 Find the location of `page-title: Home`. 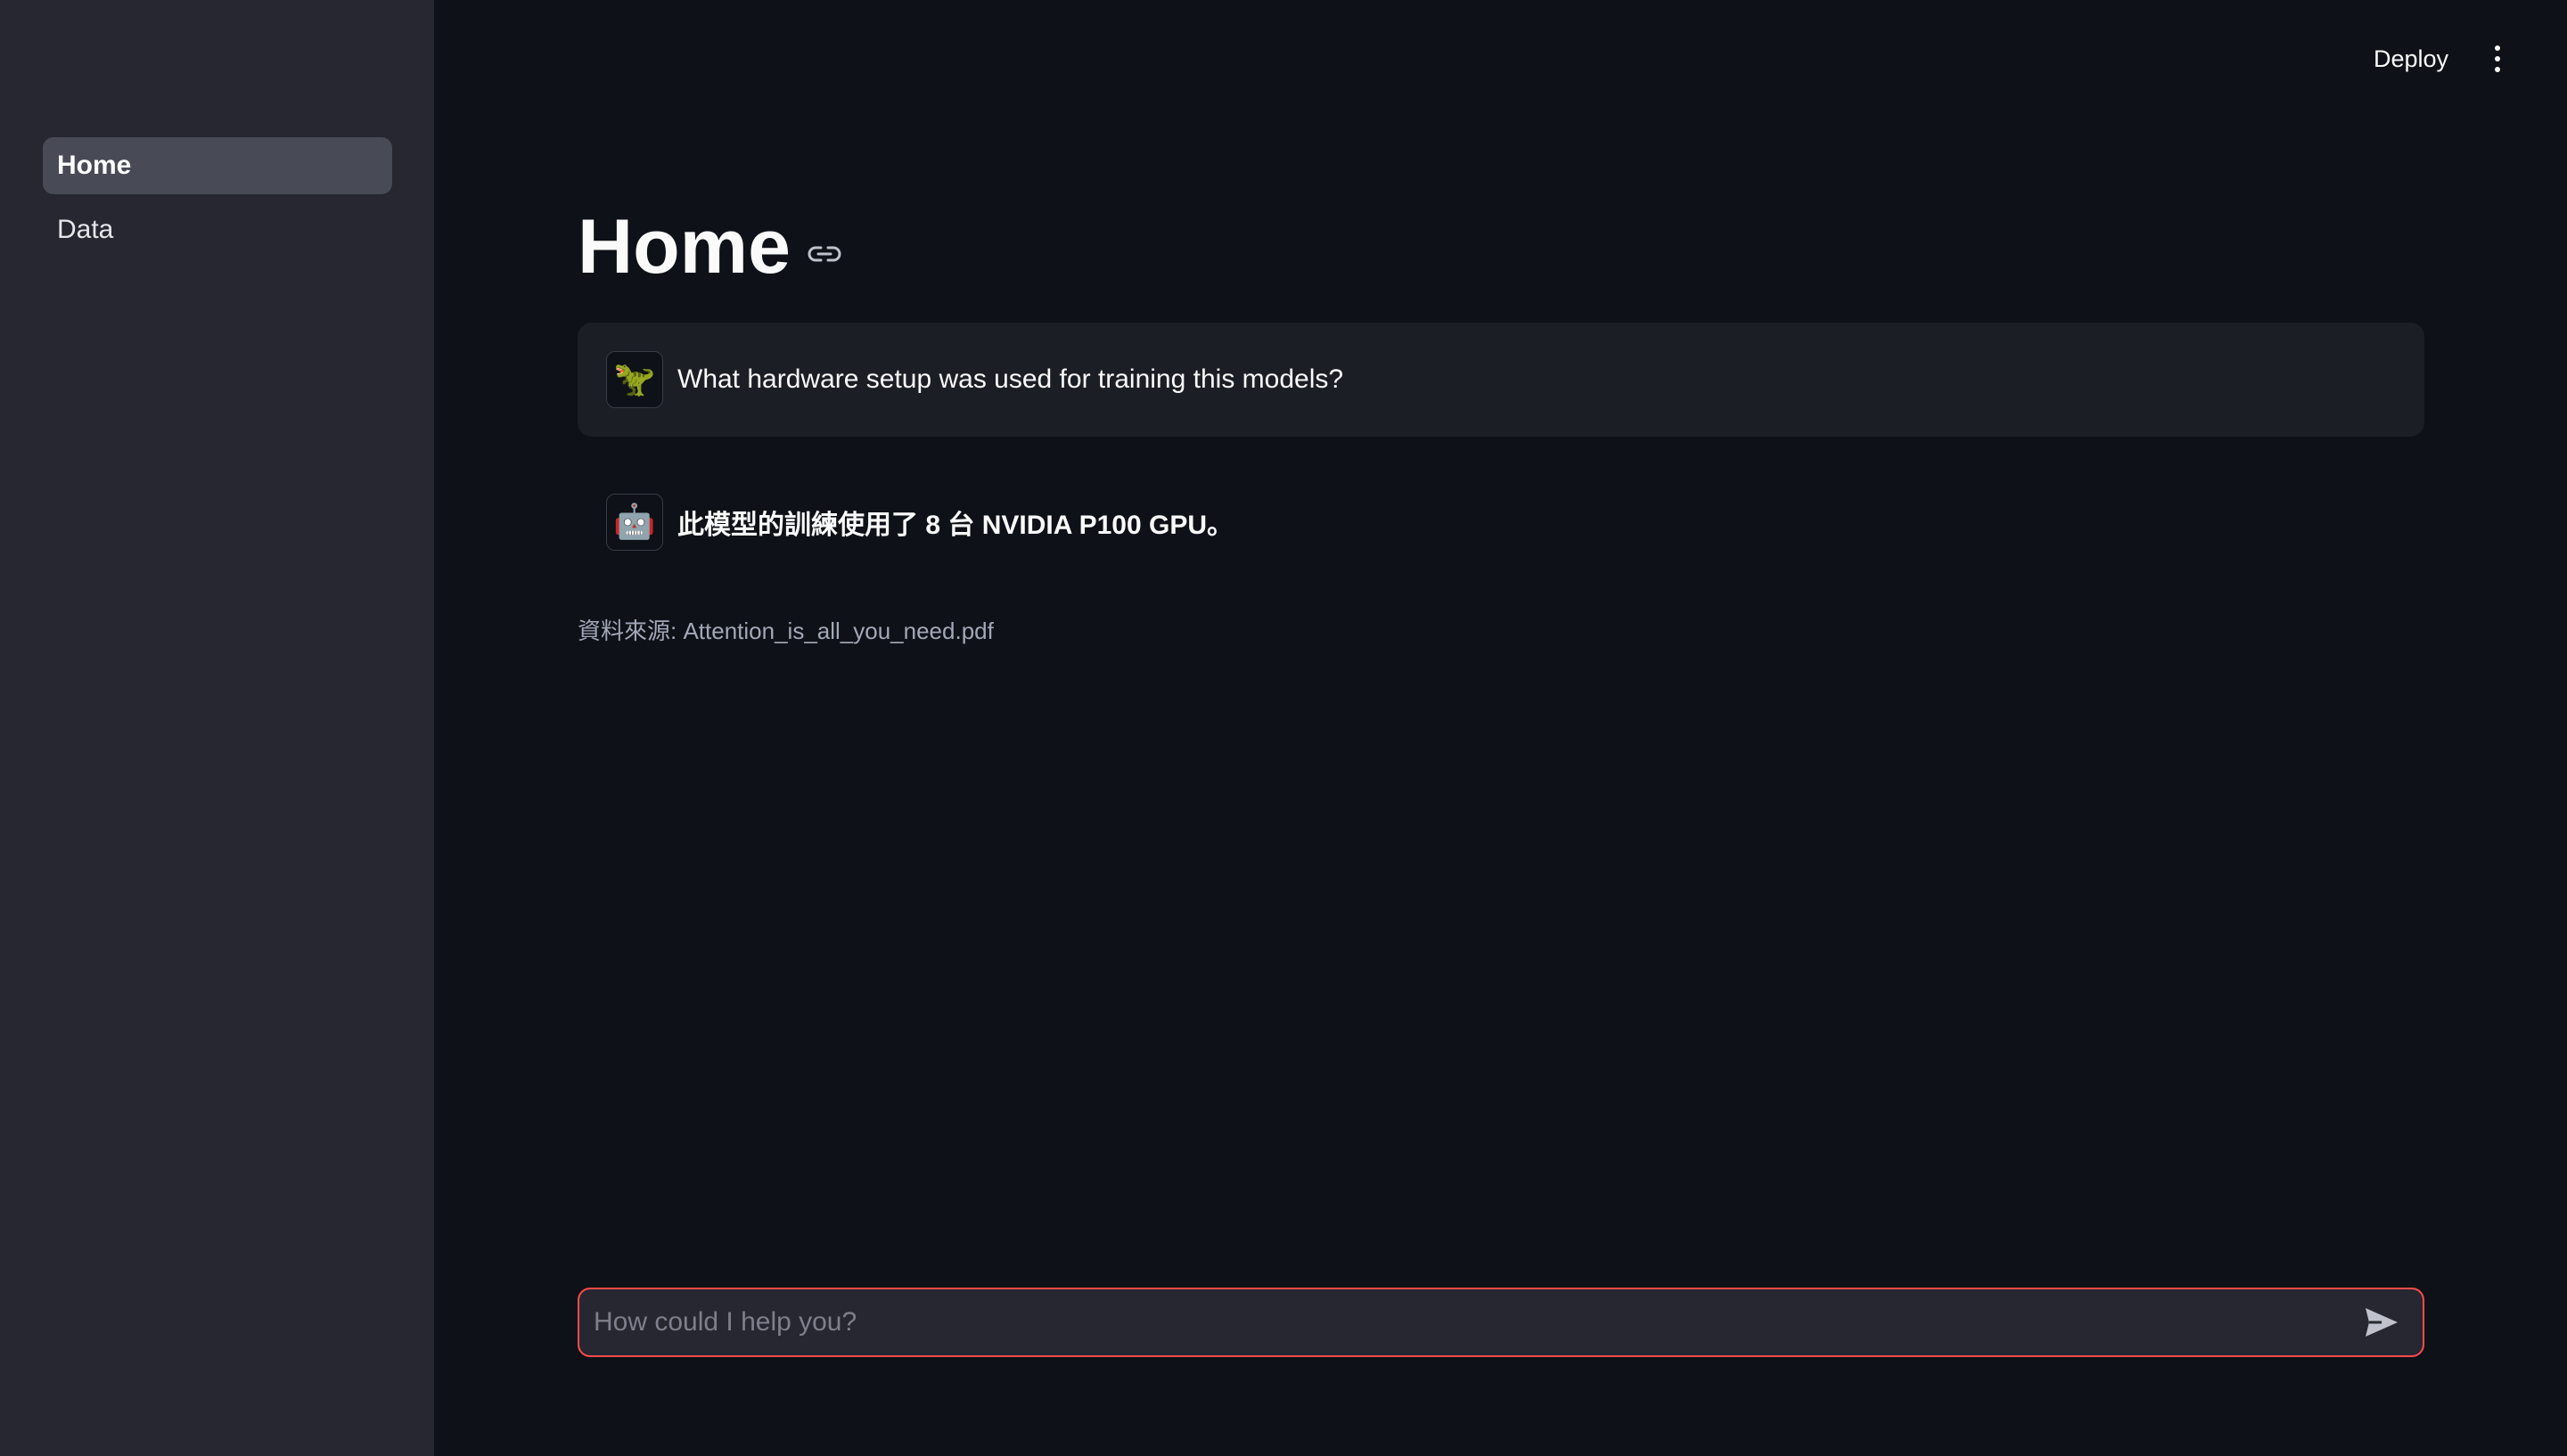

page-title: Home is located at coordinates (684, 247).